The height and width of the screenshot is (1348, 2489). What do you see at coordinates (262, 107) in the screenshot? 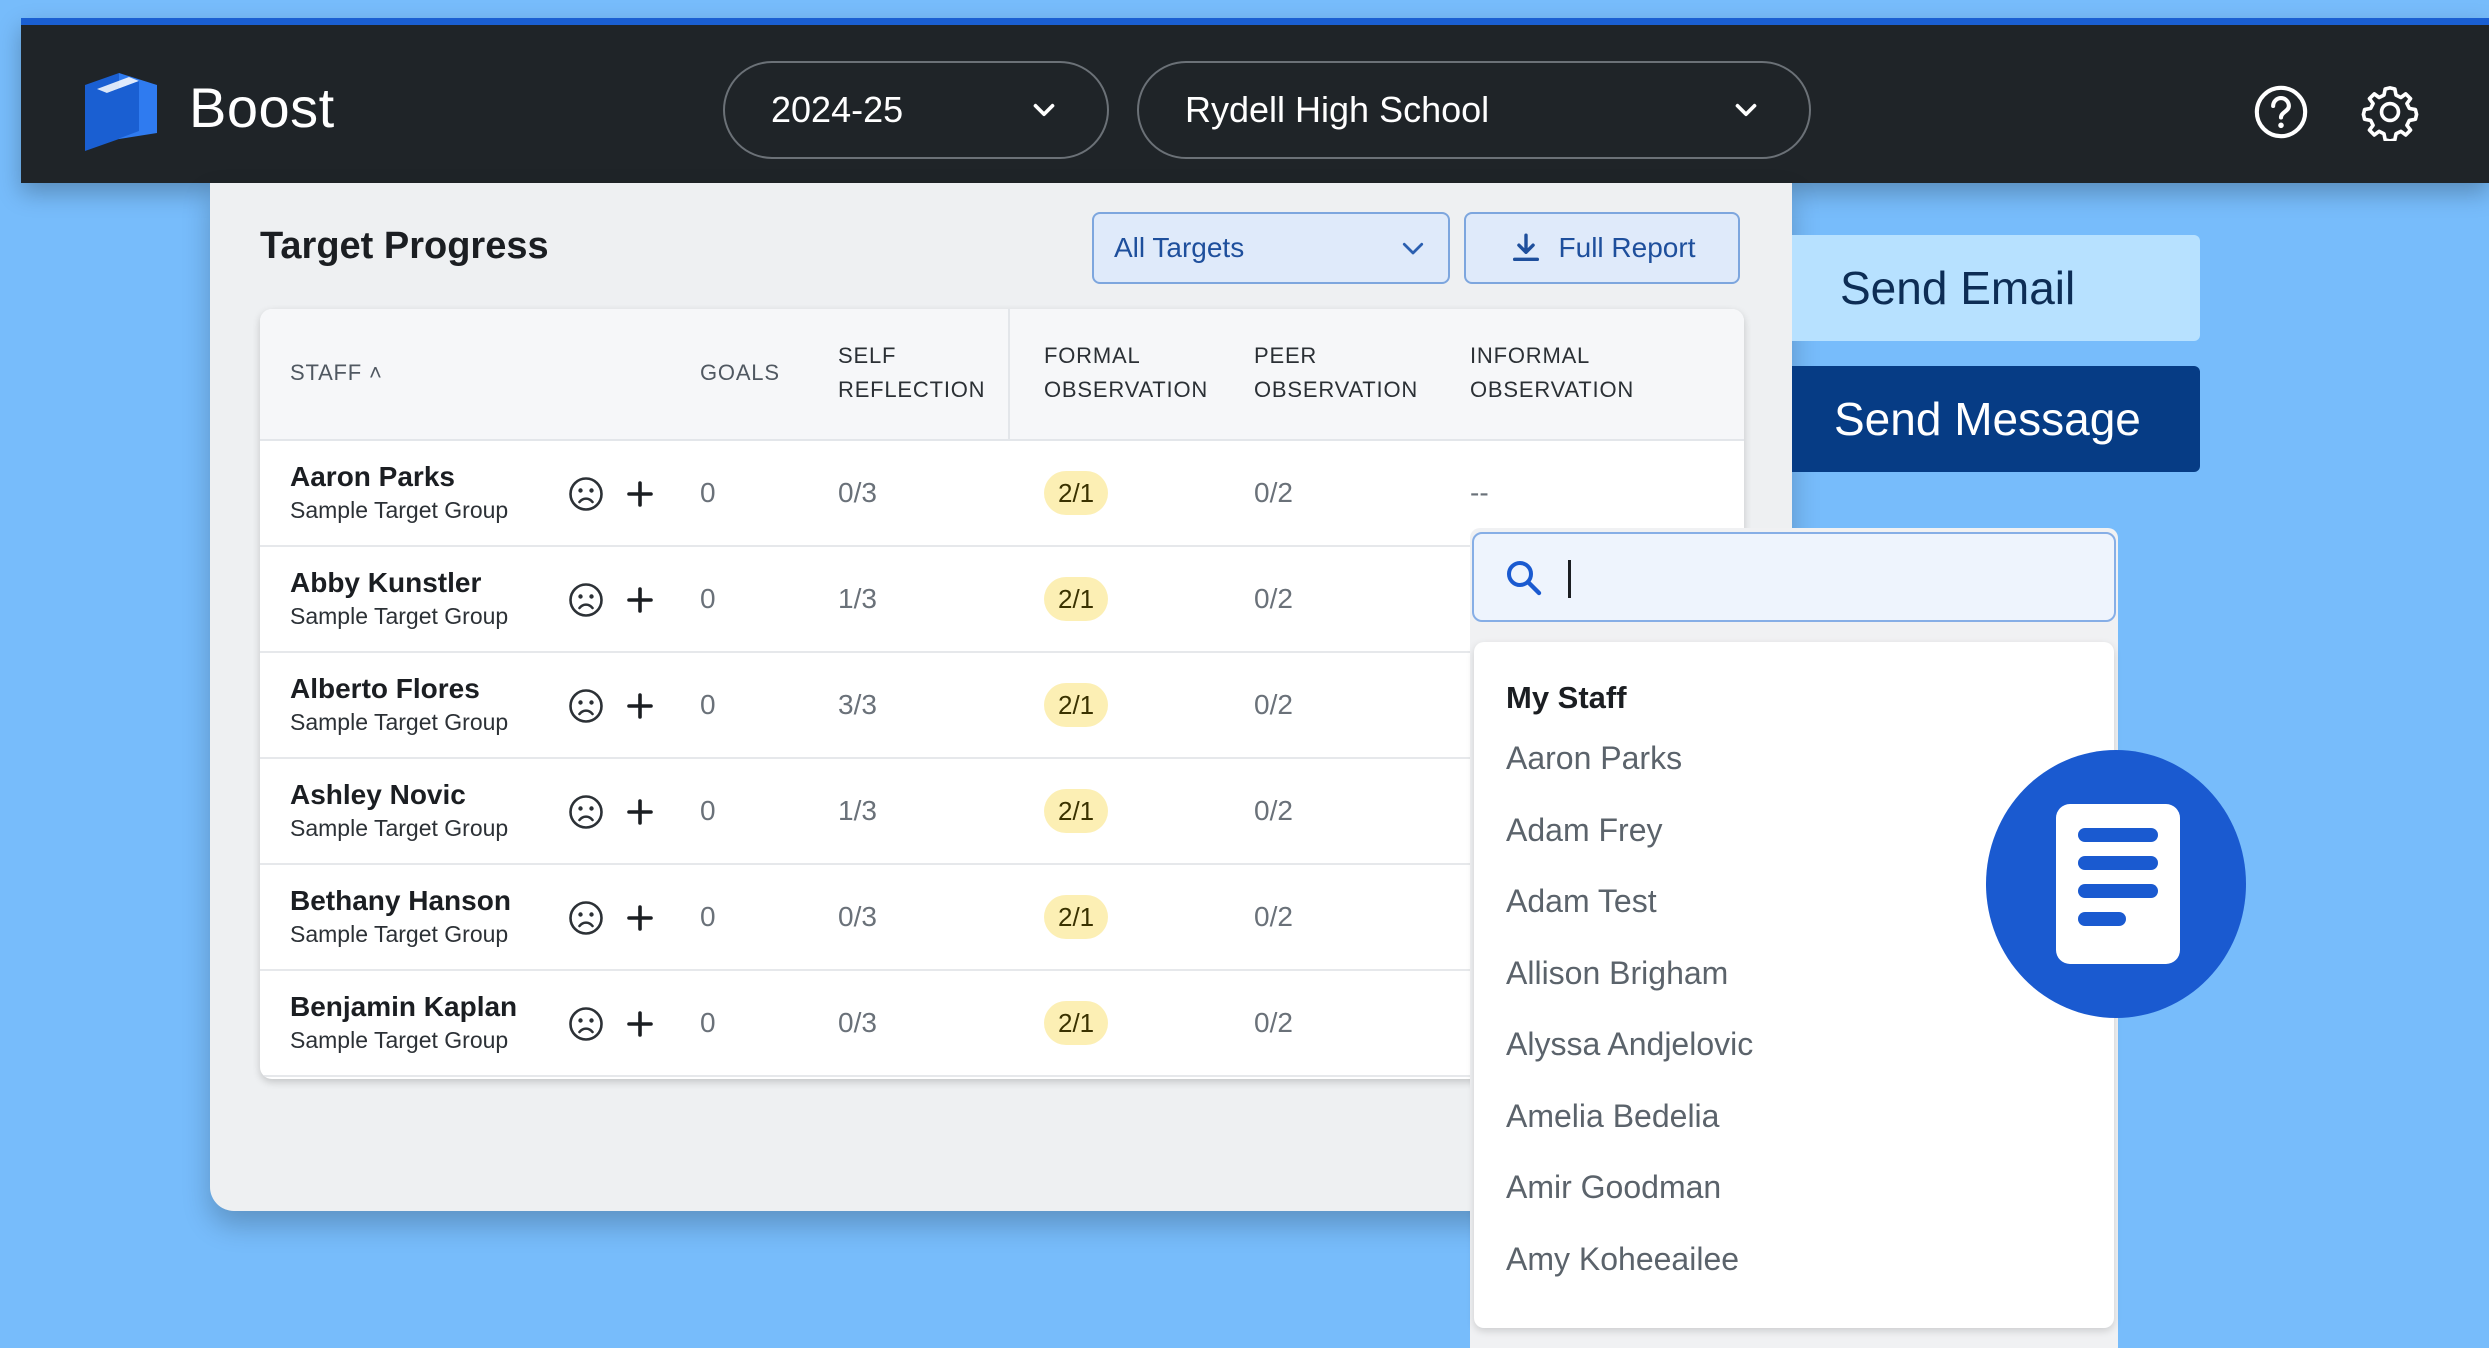
I see `app-title: Boost` at bounding box center [262, 107].